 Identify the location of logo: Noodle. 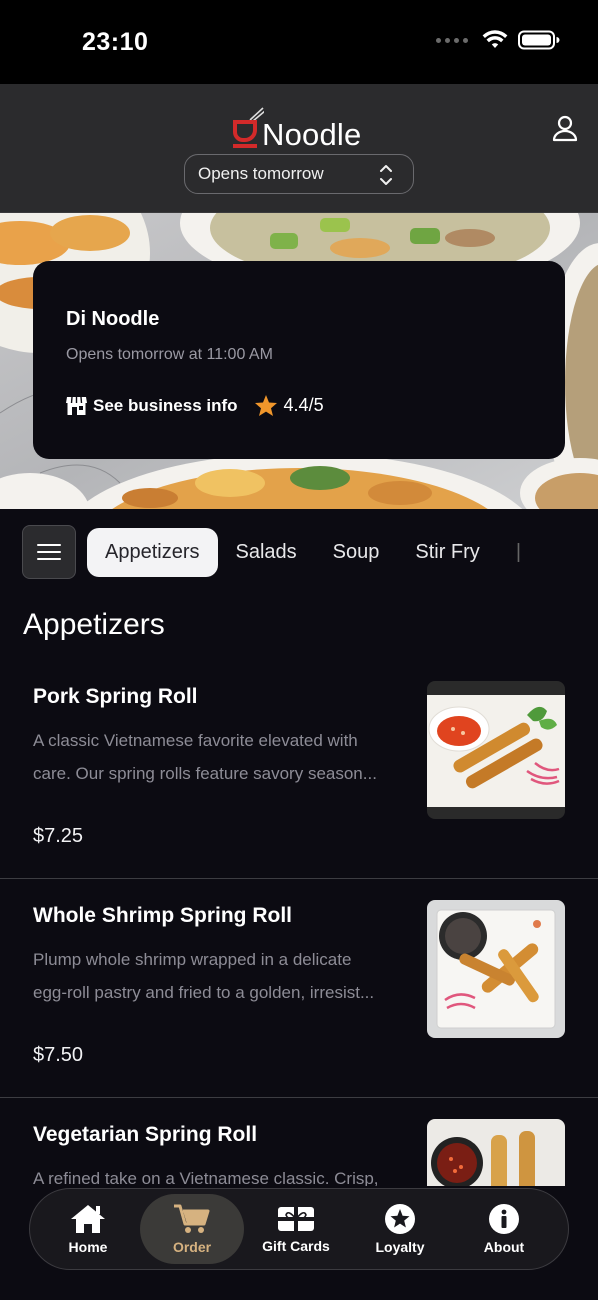
(295, 128).